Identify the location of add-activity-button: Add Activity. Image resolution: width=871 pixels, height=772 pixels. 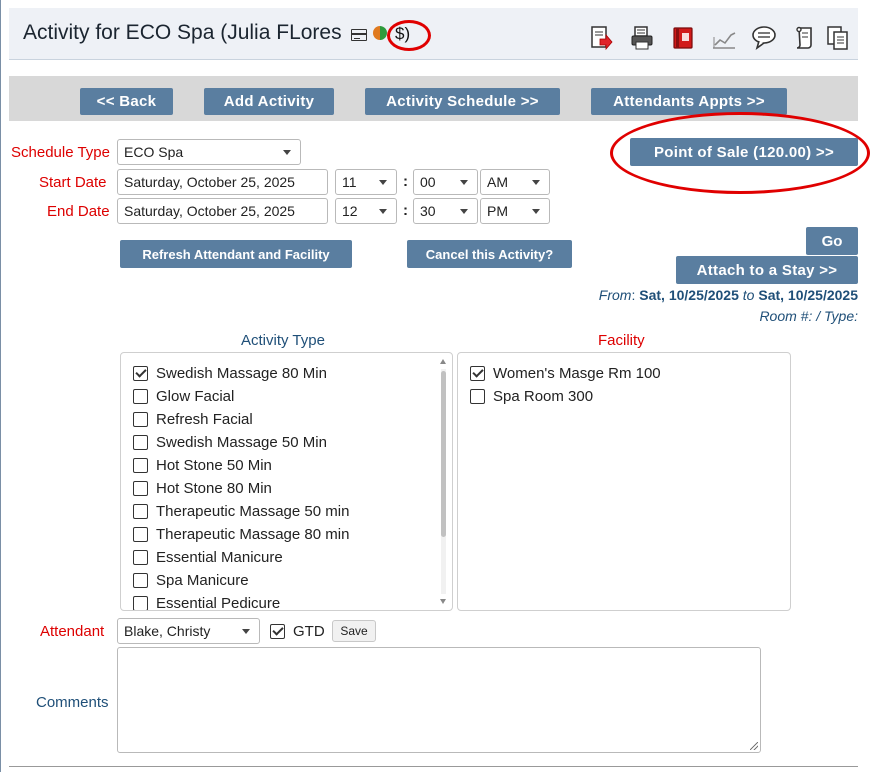
(269, 101).